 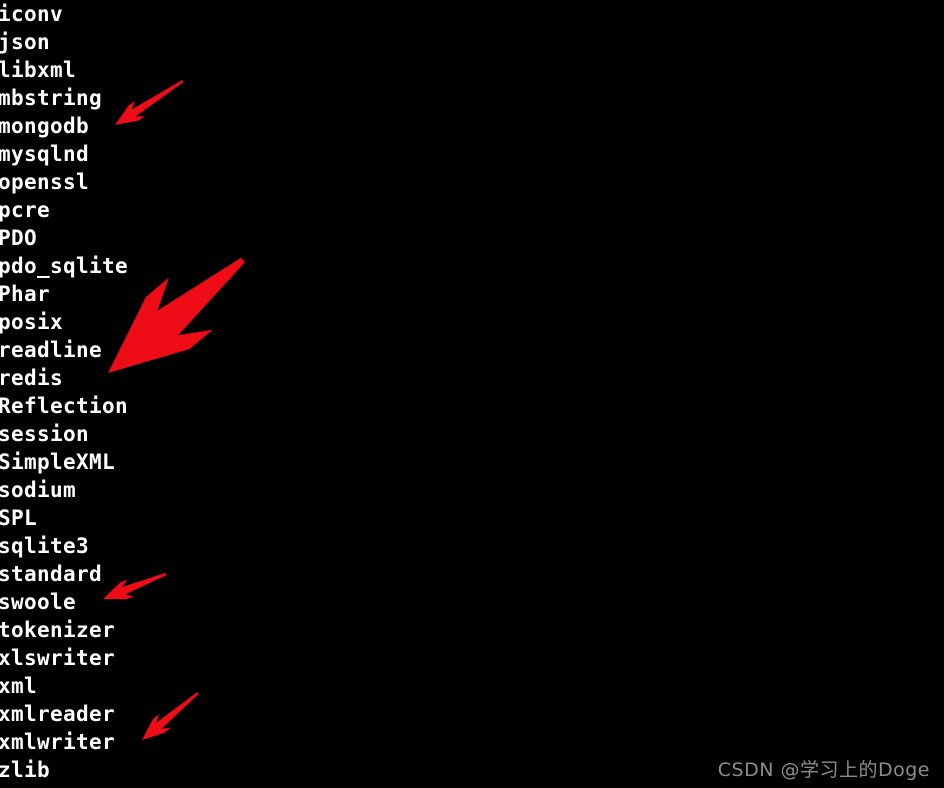 I want to click on terminal-line: SPL, so click(x=18, y=518).